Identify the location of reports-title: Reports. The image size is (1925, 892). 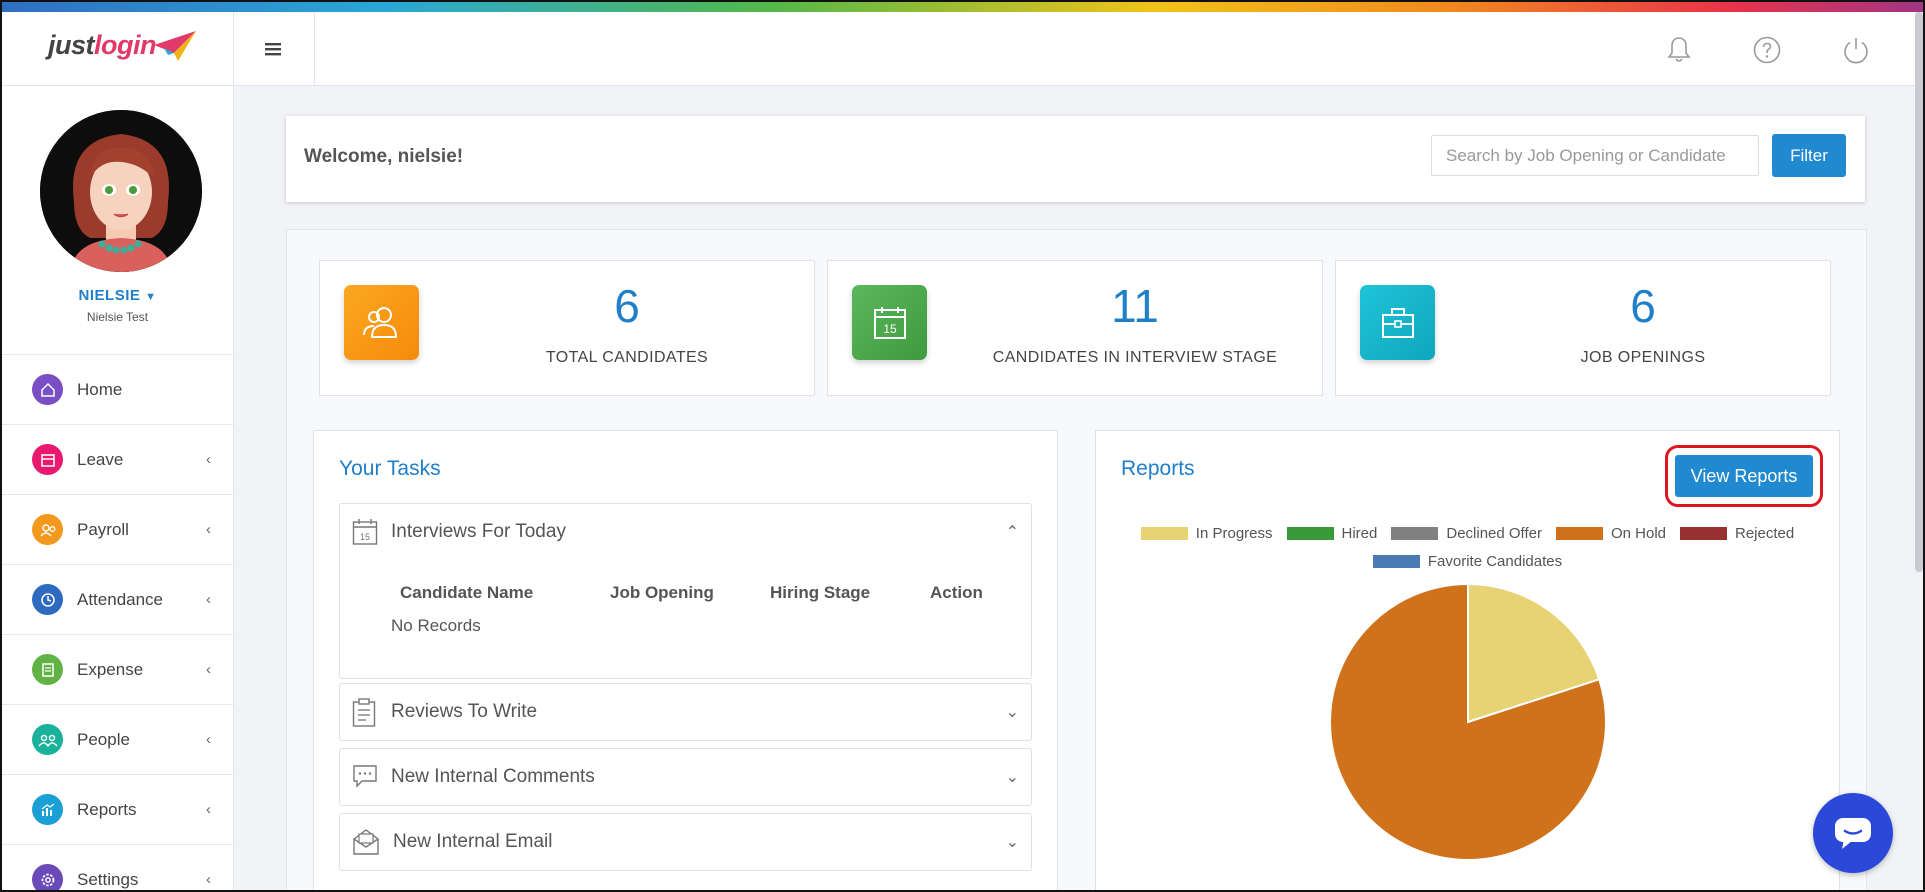
(1158, 468).